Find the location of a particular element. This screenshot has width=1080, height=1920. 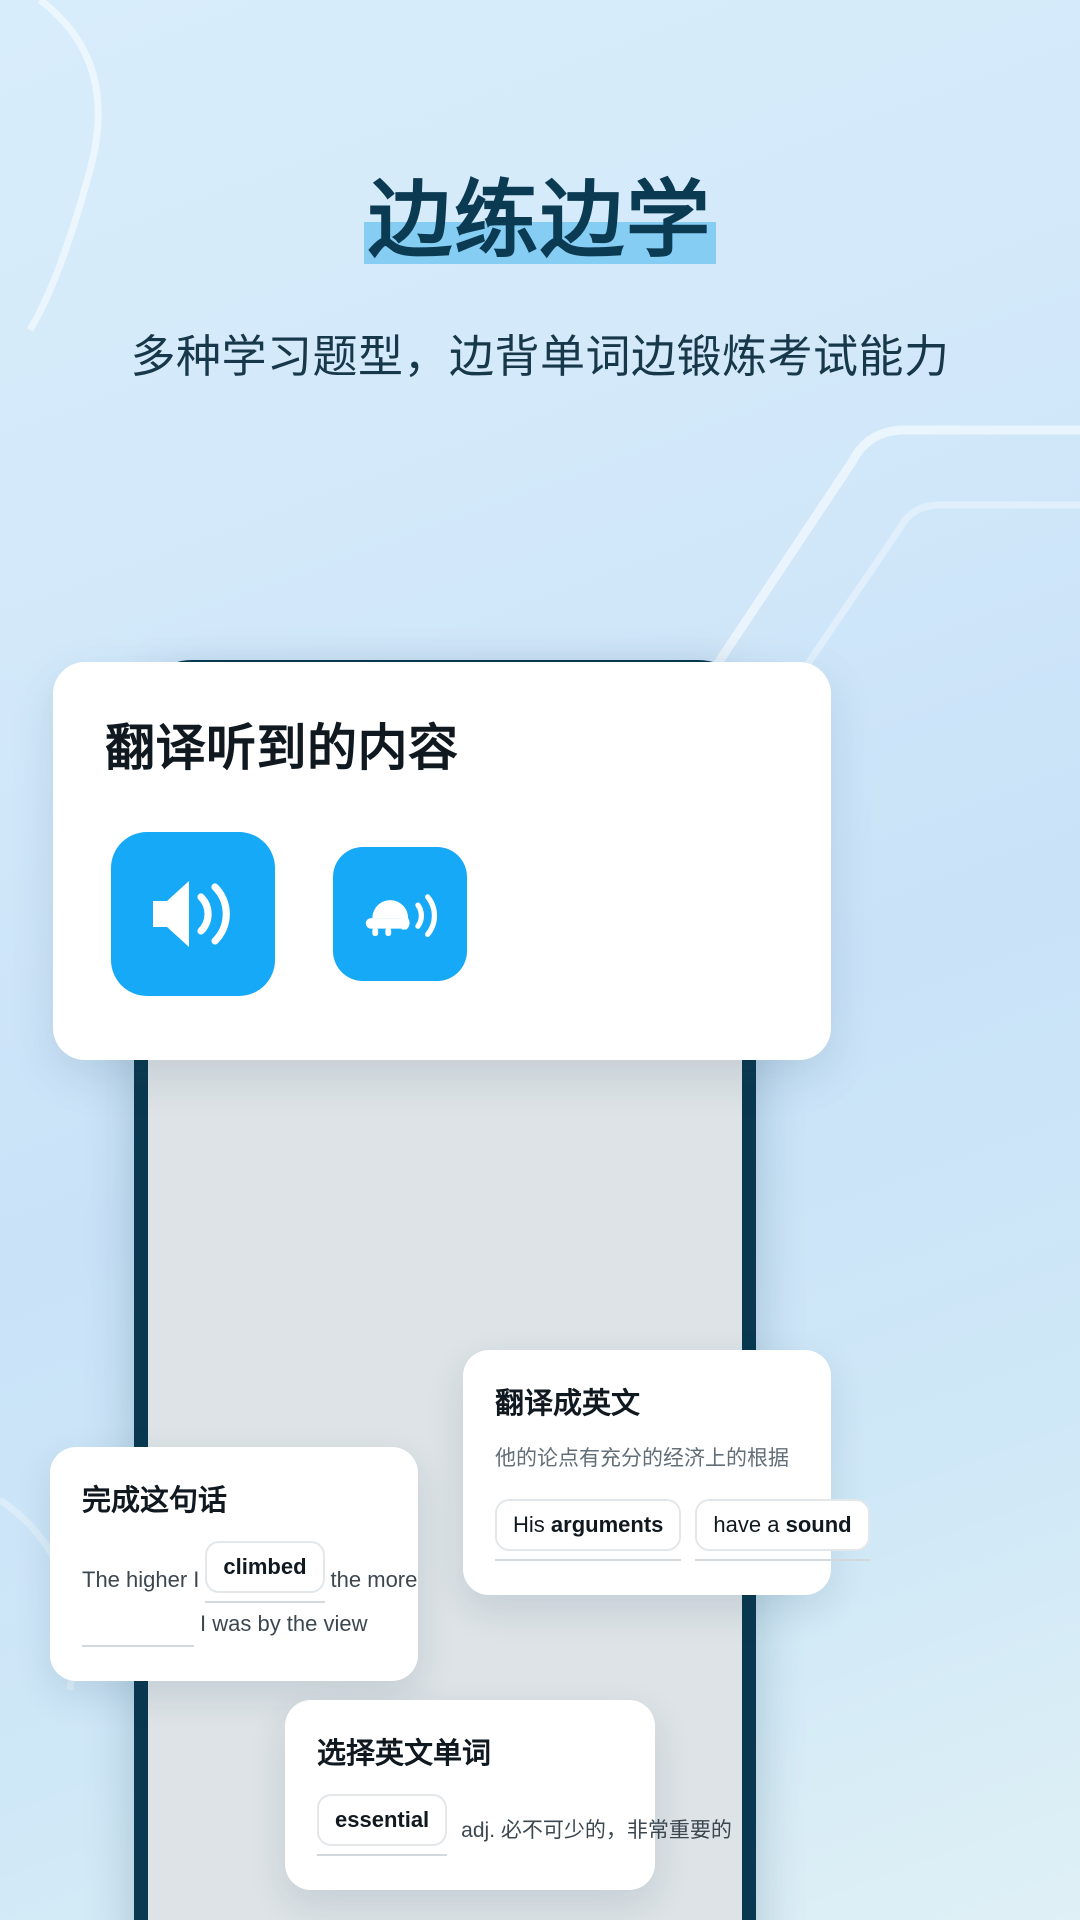

translate-chip-1: His arguments is located at coordinates (588, 1525).